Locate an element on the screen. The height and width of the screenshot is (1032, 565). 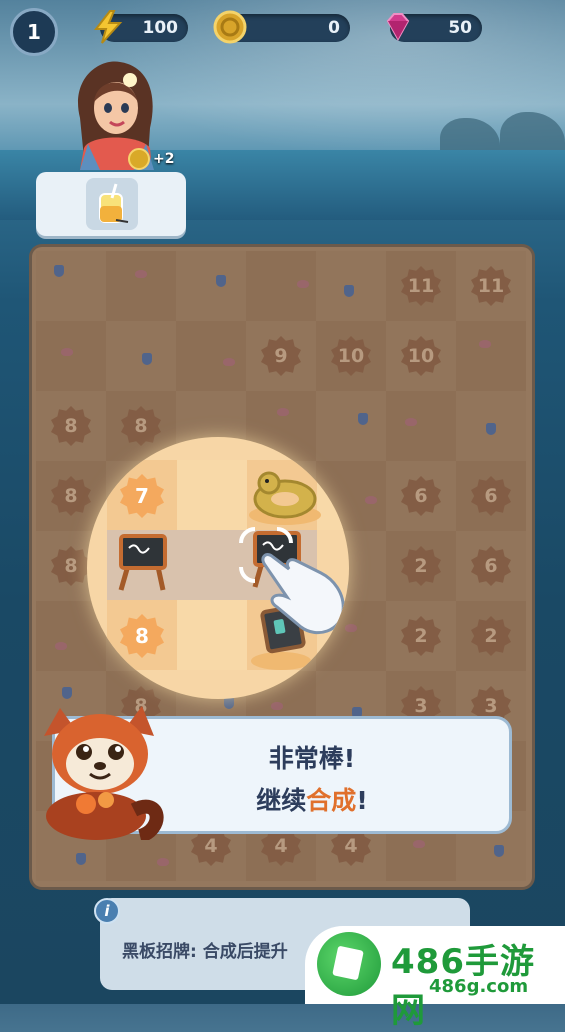
item-info-text: 黑板招牌: 合成后提升 is located at coordinates (205, 952).